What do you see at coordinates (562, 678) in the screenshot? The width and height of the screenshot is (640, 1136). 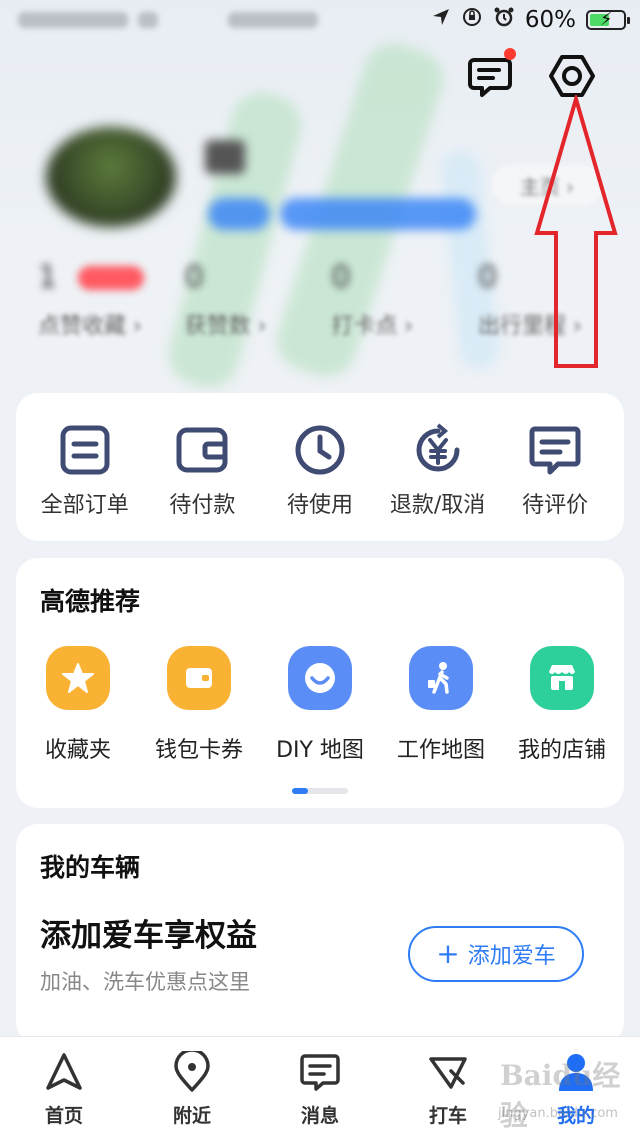 I see `store-icon` at bounding box center [562, 678].